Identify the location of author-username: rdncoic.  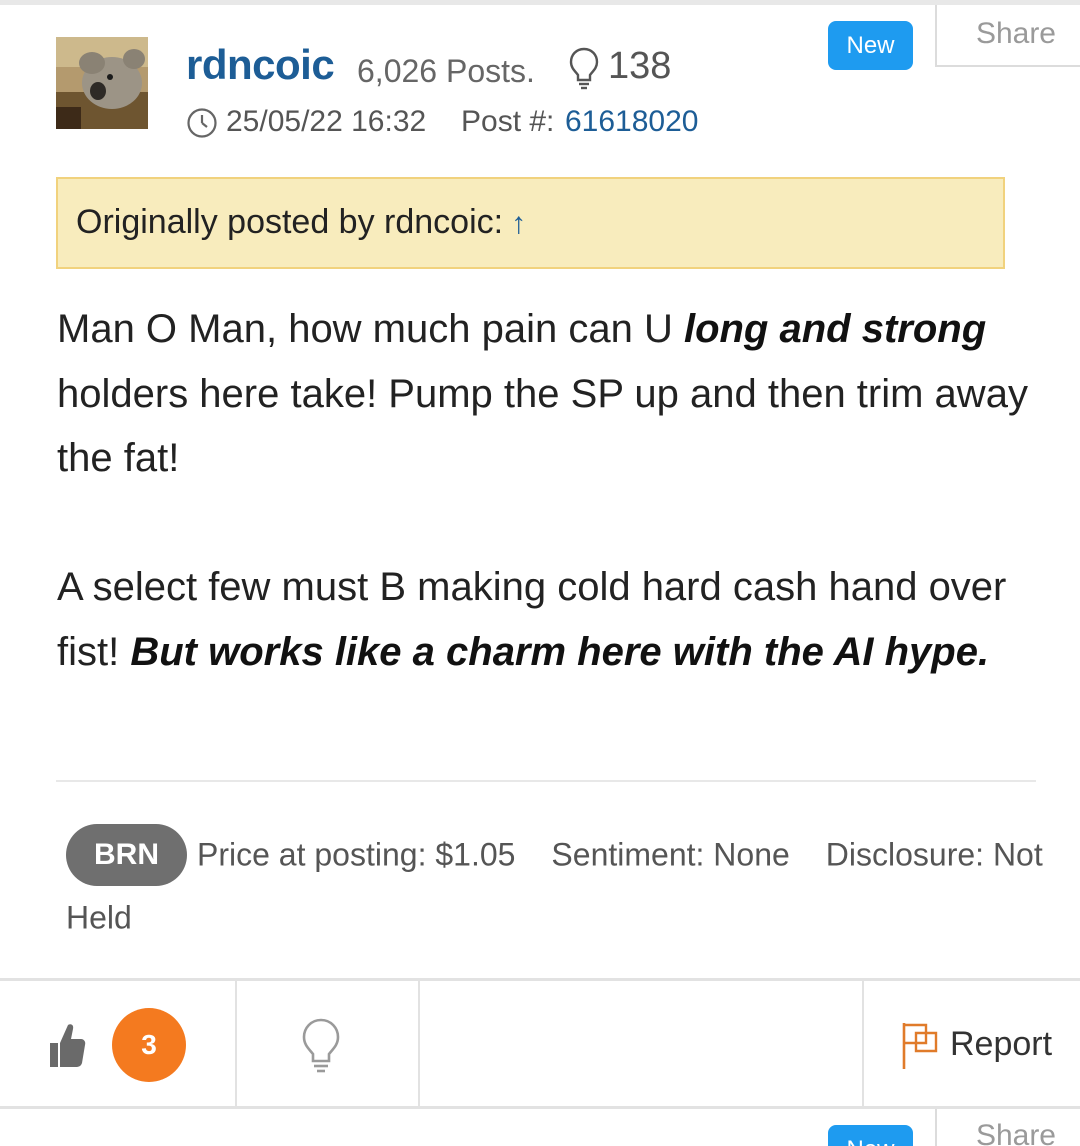
(260, 65).